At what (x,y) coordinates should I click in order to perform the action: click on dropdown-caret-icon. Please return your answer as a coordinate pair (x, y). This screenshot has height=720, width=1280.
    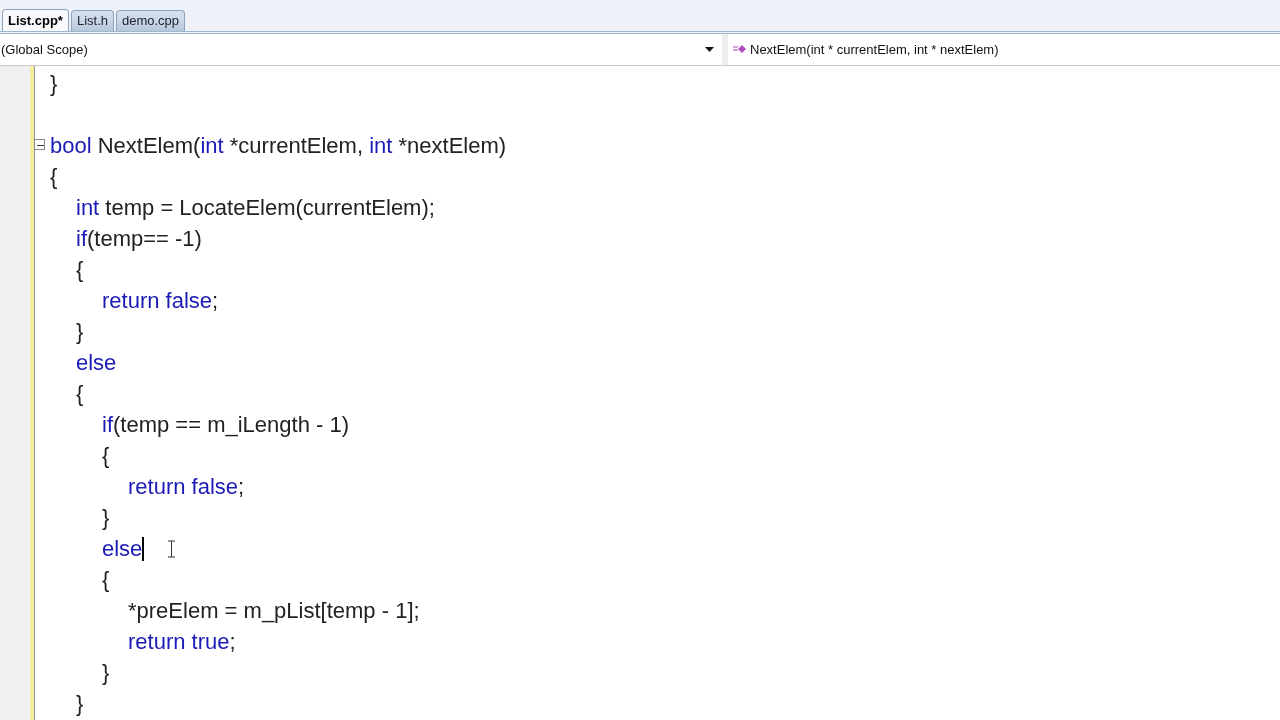
    Looking at the image, I should click on (709, 49).